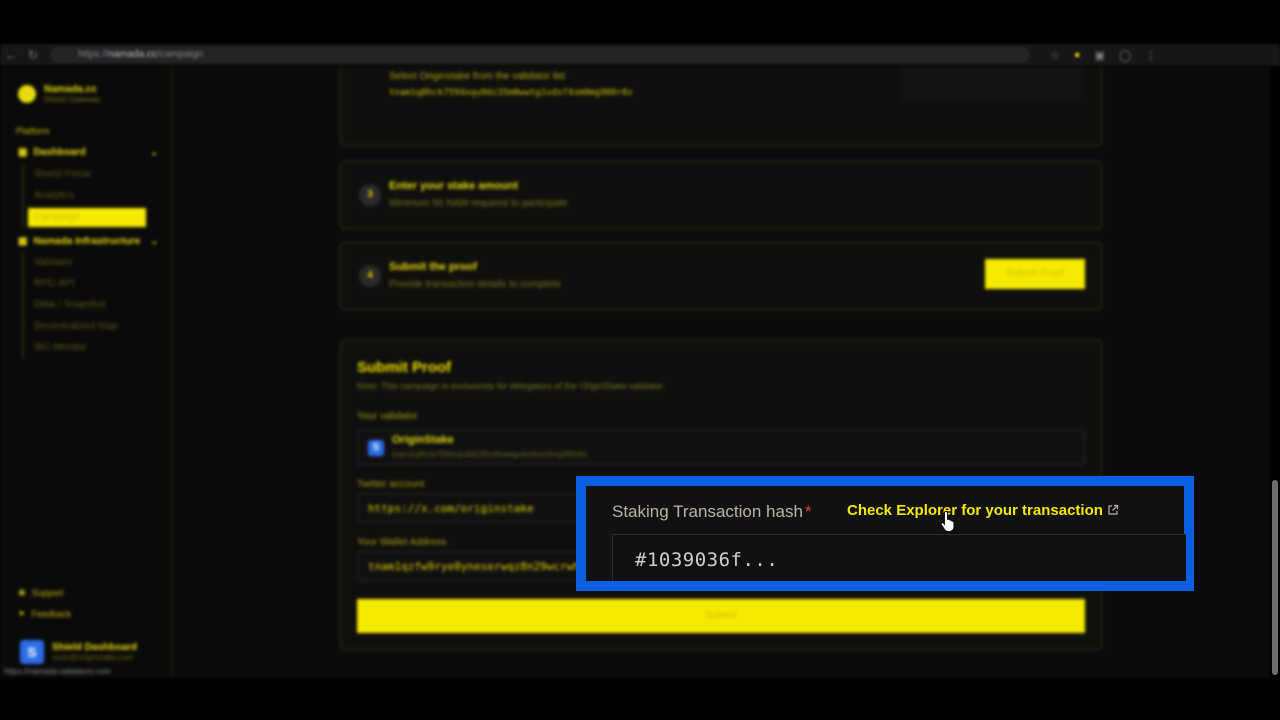 The width and height of the screenshot is (1280, 720). I want to click on sidebar-support: ◉ Support, so click(40, 592).